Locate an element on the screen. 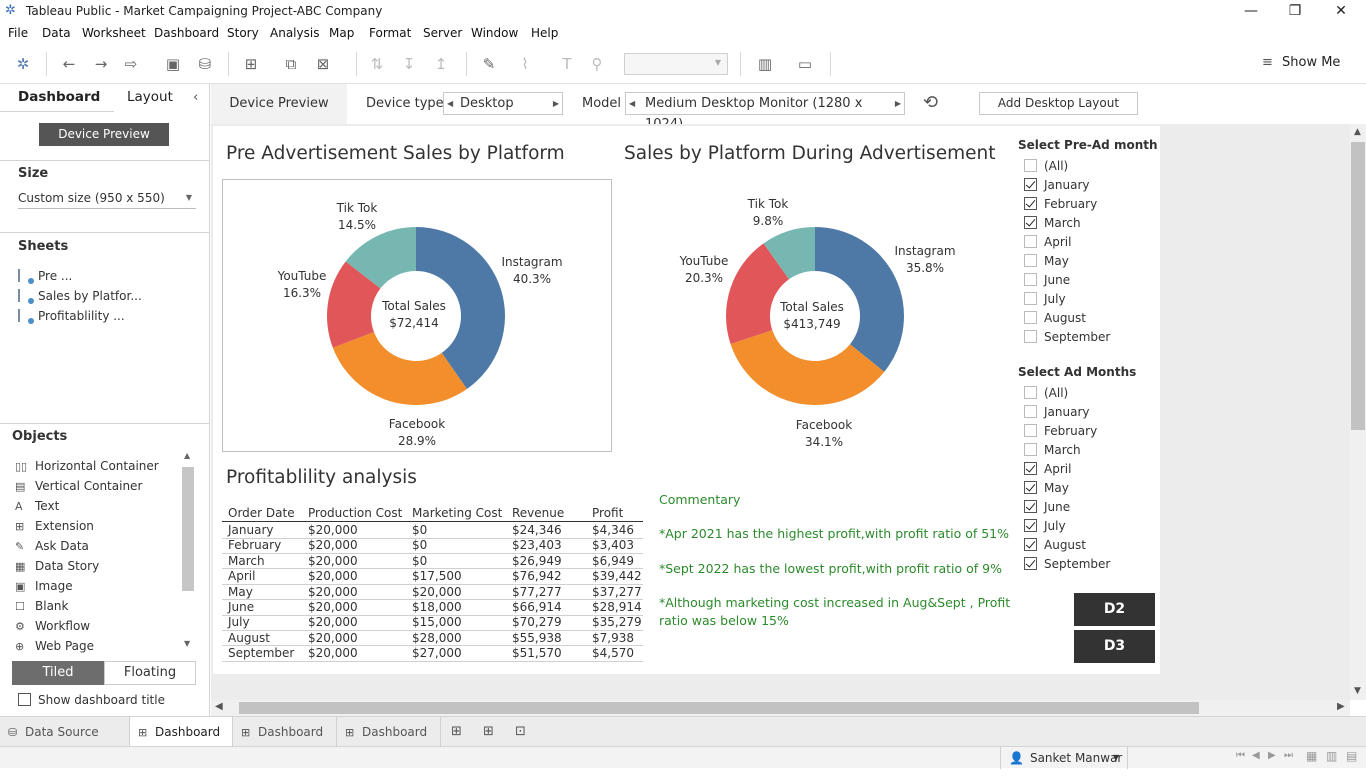 The image size is (1366, 778). menu-window: Window is located at coordinates (494, 33).